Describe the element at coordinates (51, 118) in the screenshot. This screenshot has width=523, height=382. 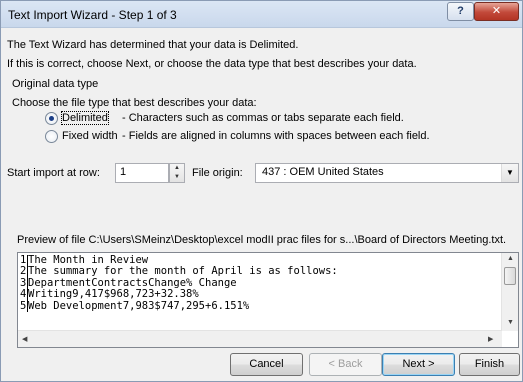
I see `delimited-radio` at that location.